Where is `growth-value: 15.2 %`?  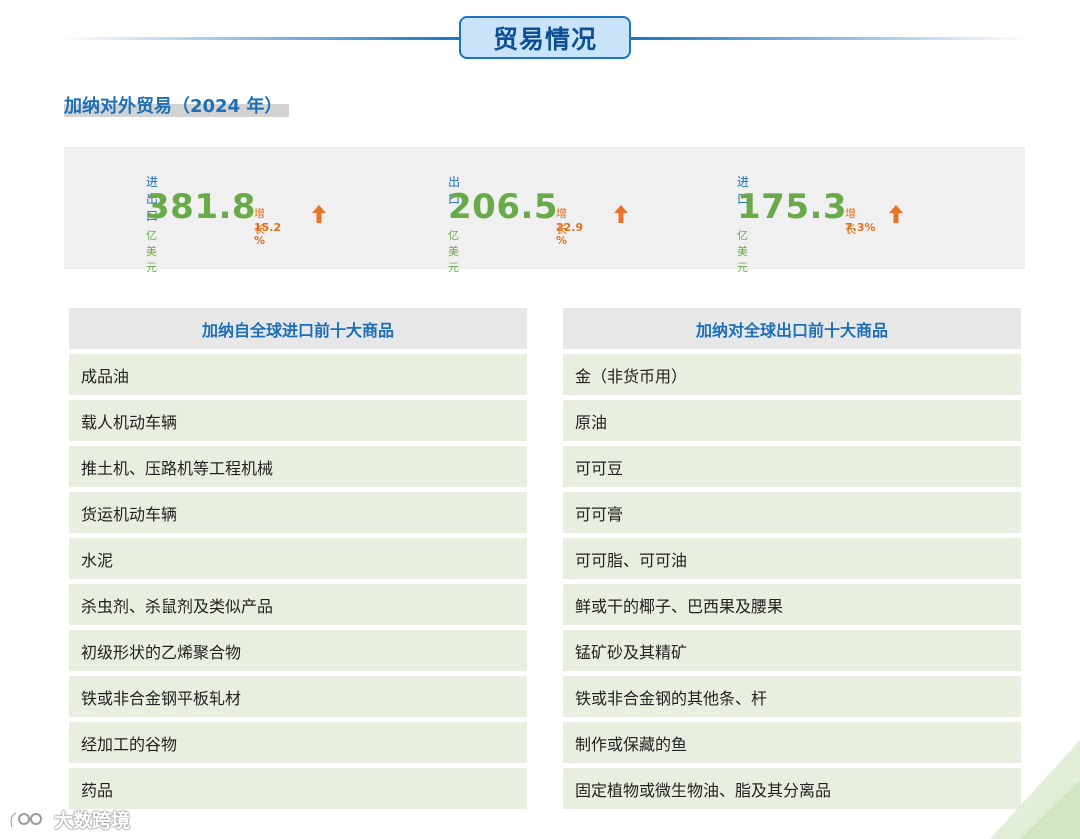
growth-value: 15.2 % is located at coordinates (268, 234).